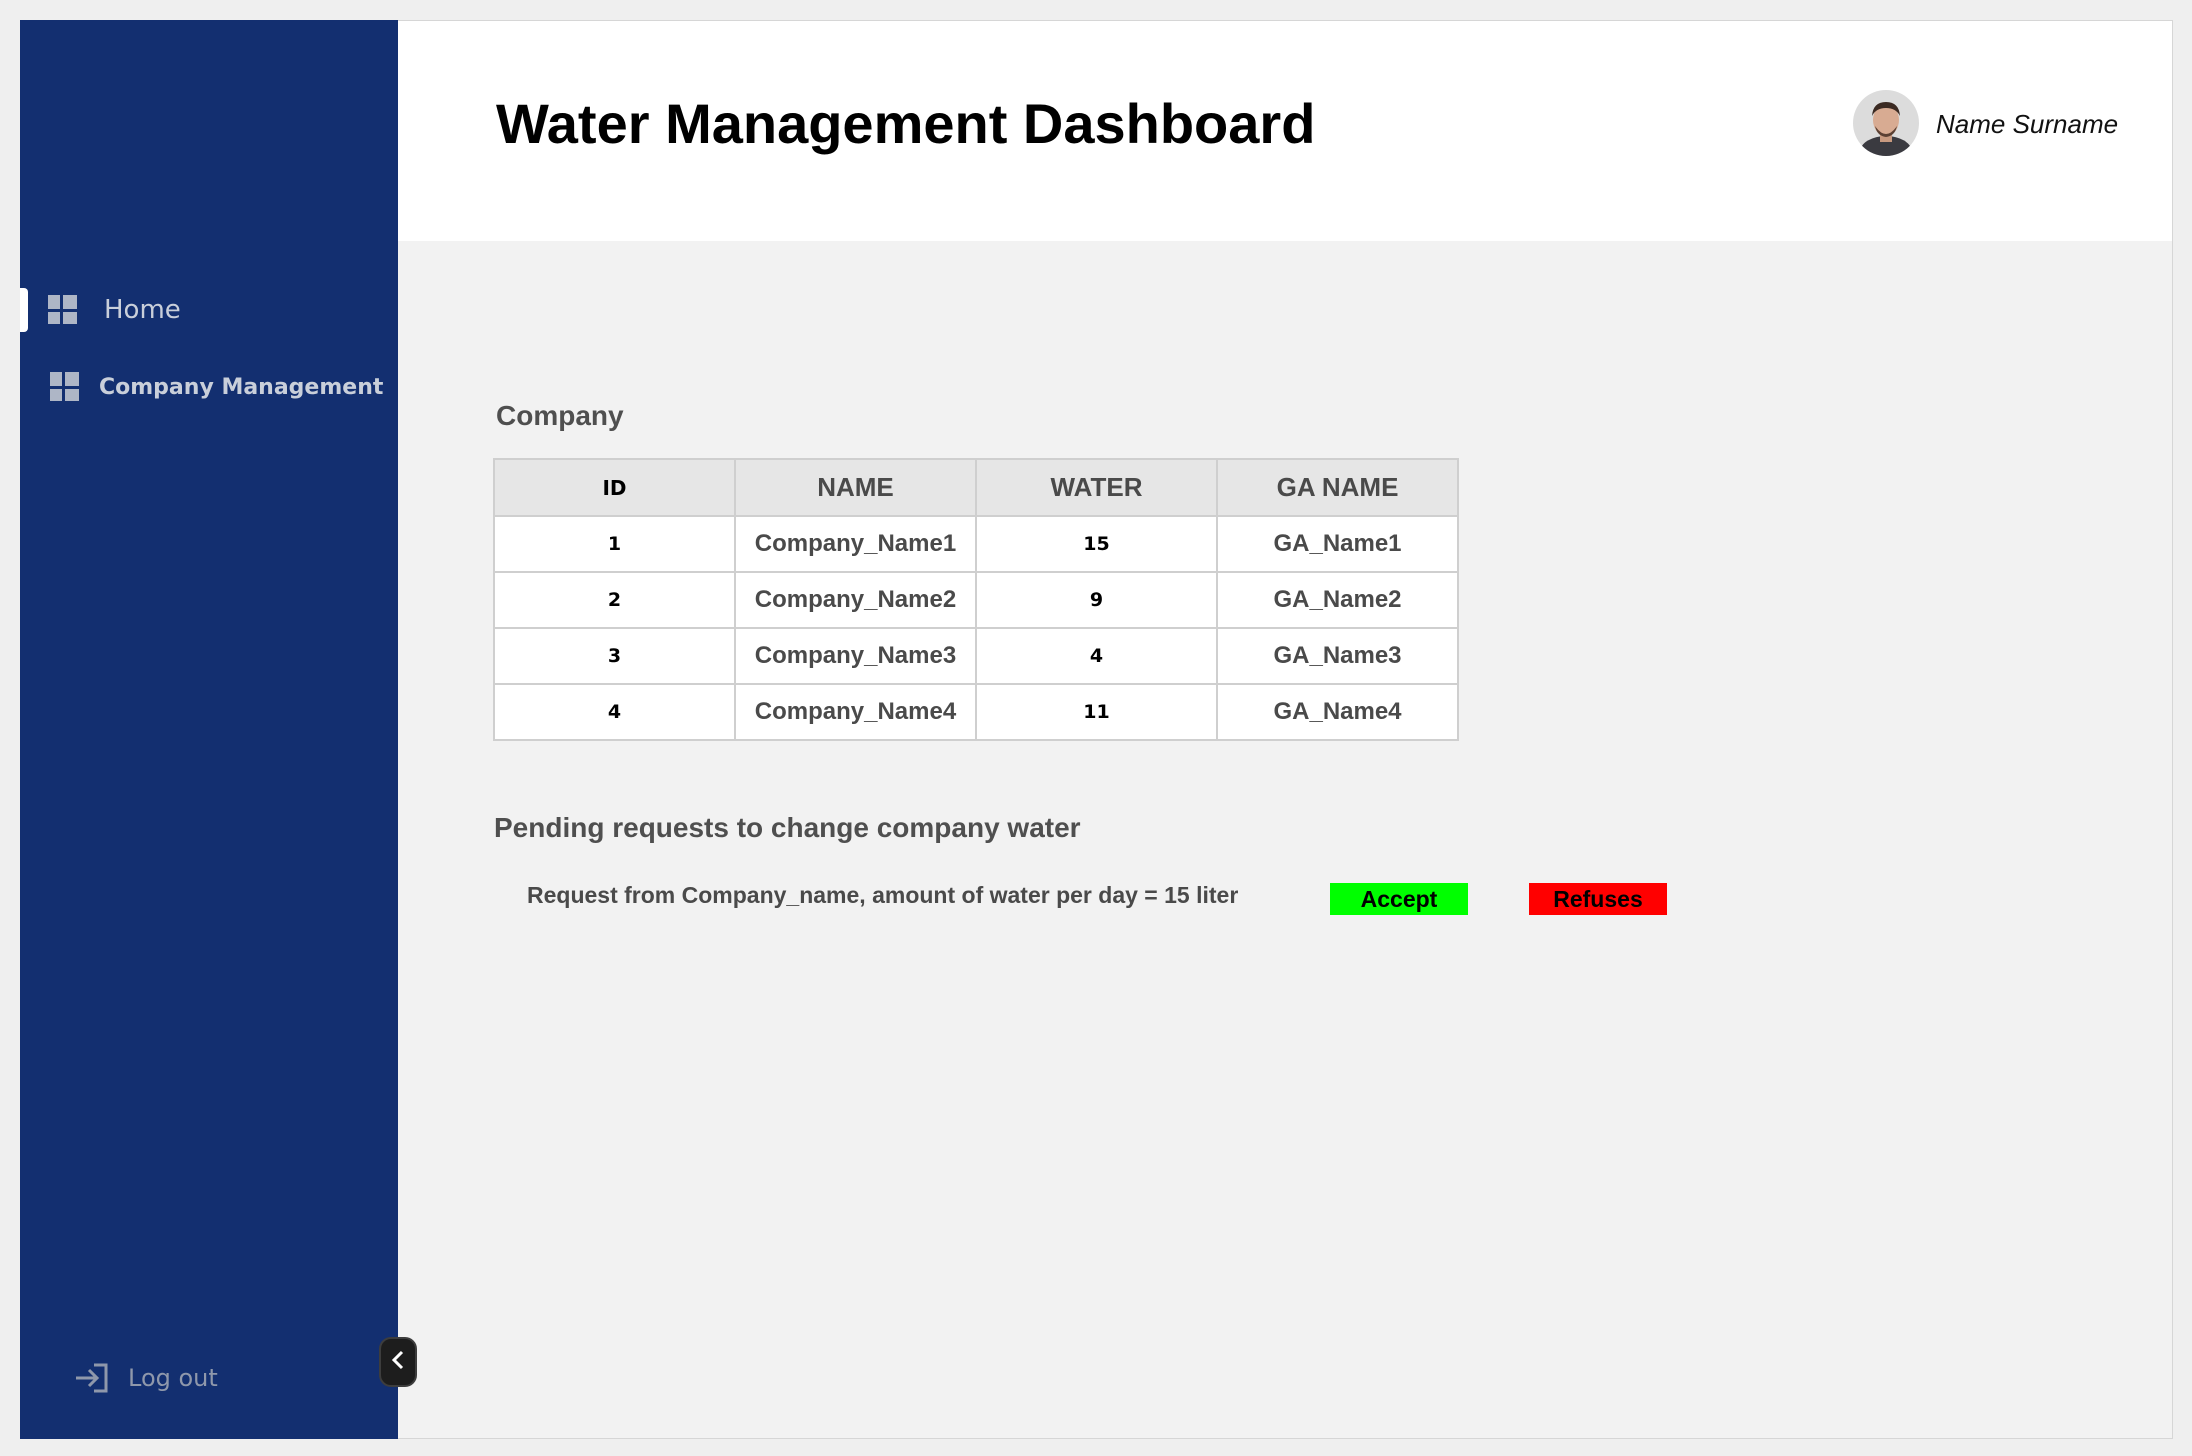 The height and width of the screenshot is (1456, 2192). What do you see at coordinates (614, 544) in the screenshot?
I see `cell-id: 1` at bounding box center [614, 544].